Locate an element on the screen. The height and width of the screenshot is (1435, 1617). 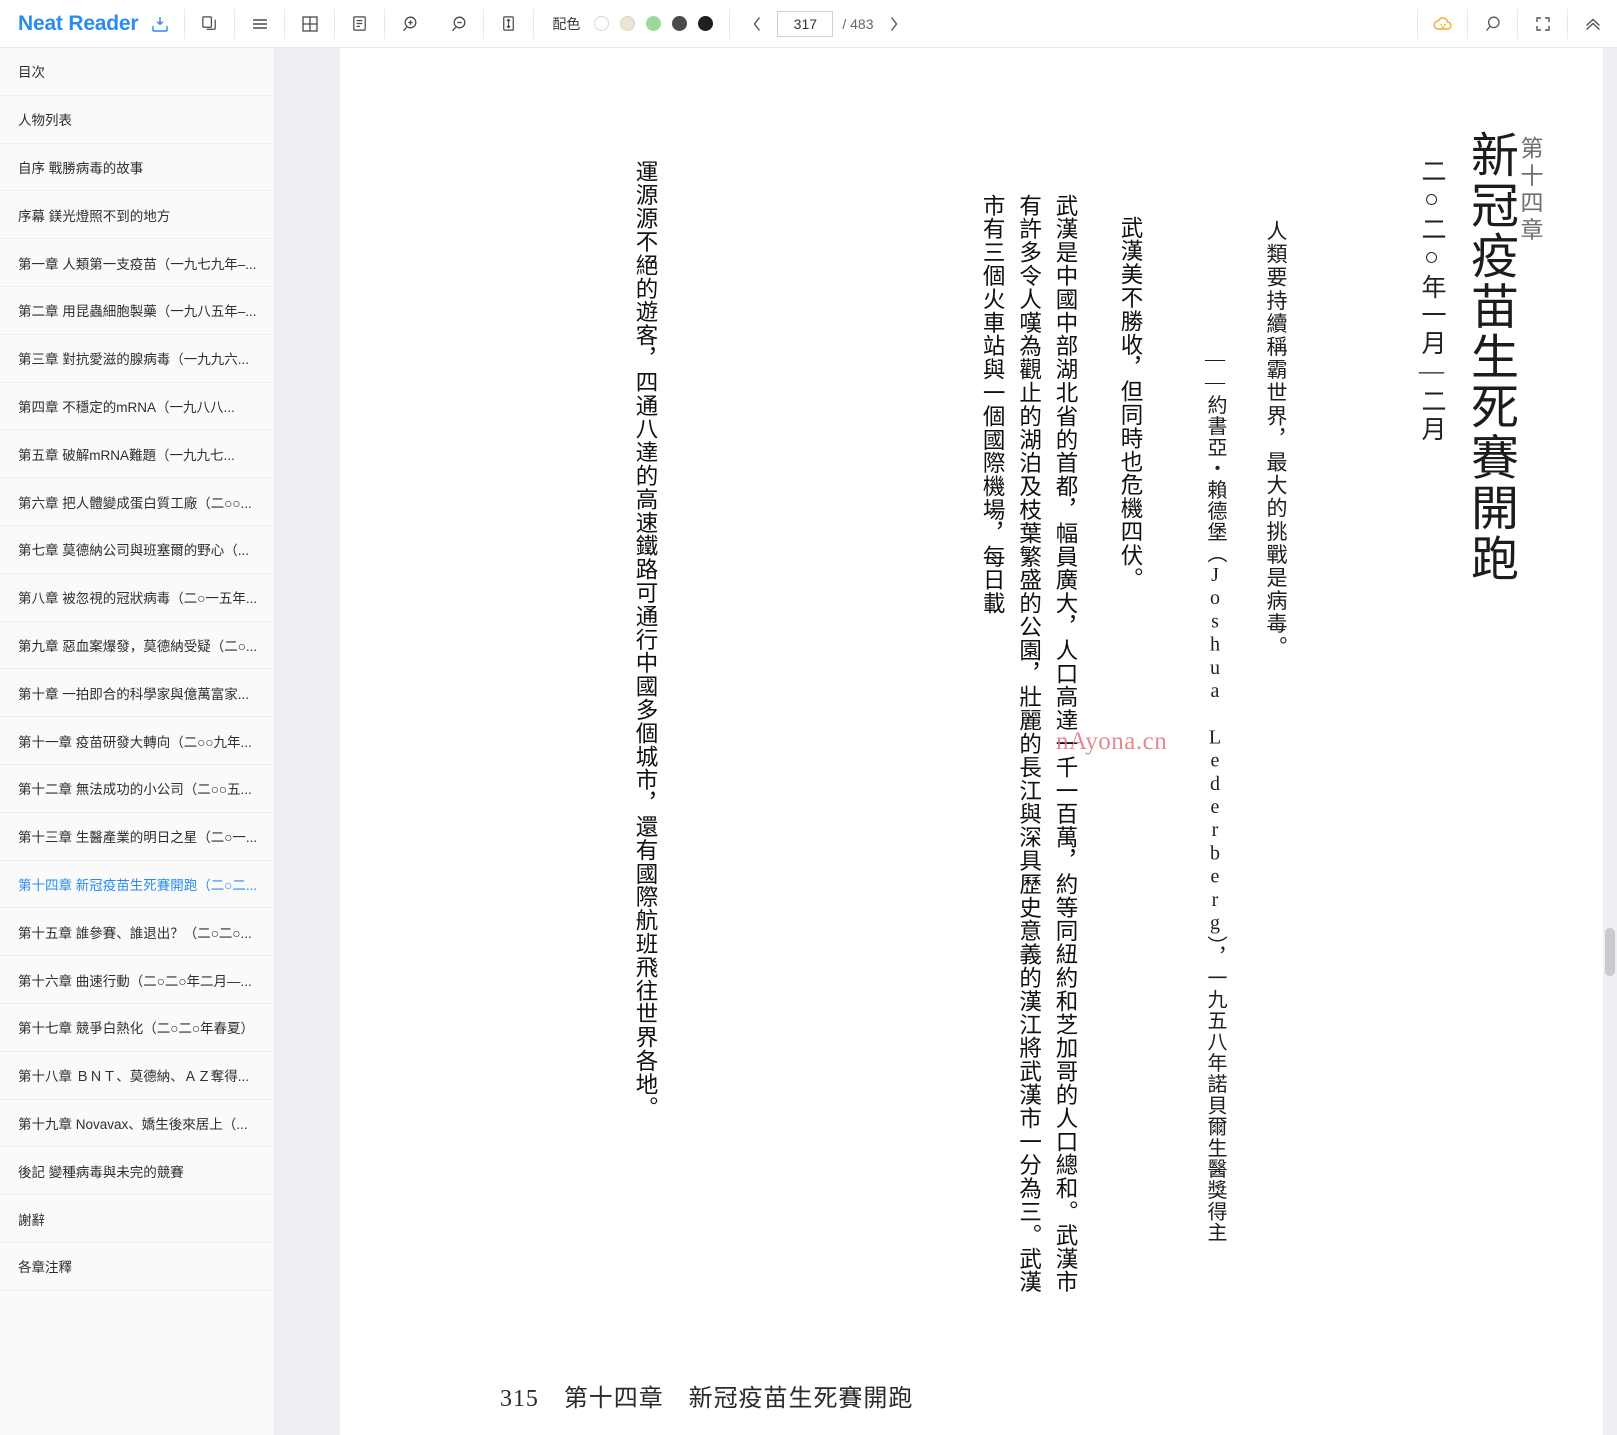
epigraph-quote: 人類要持續稱霸世界，最大的挑戰是病毒。 is located at coordinates (1276, 439).